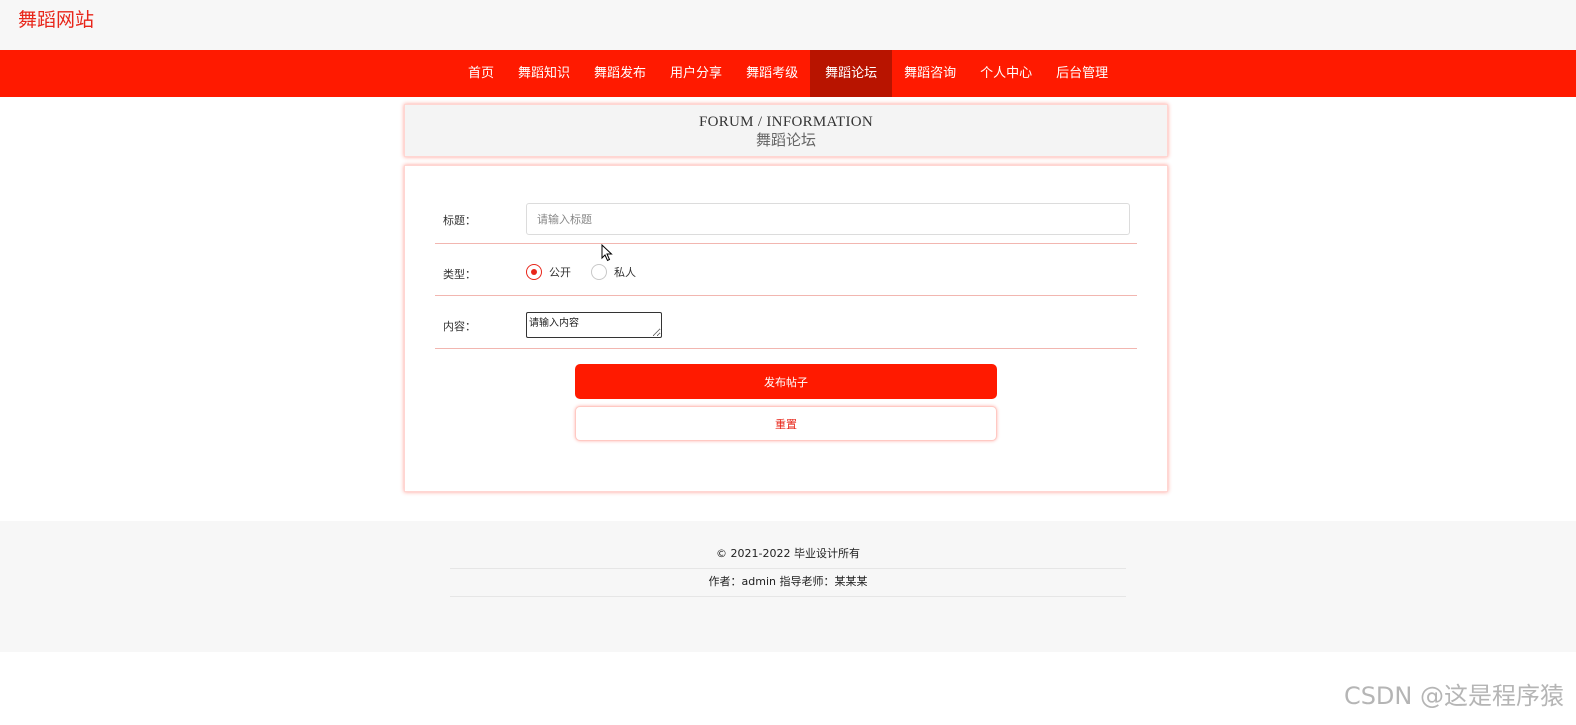  What do you see at coordinates (481, 73) in the screenshot?
I see `nav-item-home: 首页` at bounding box center [481, 73].